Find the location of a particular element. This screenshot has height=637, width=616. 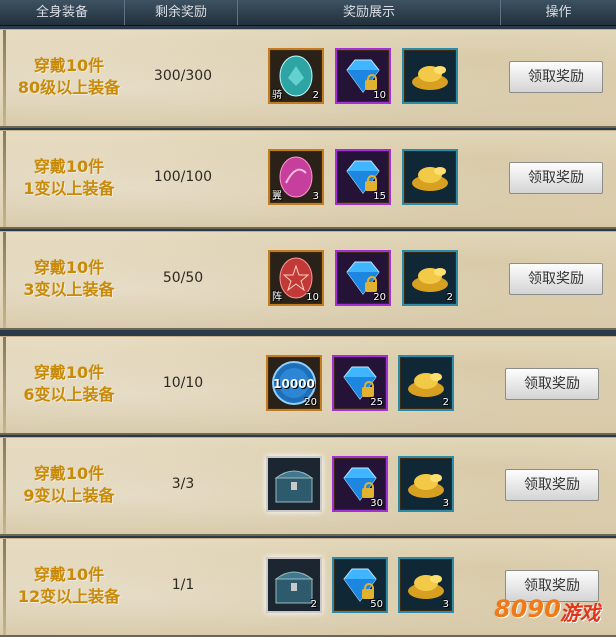

header-action: 操作 is located at coordinates (558, 12).